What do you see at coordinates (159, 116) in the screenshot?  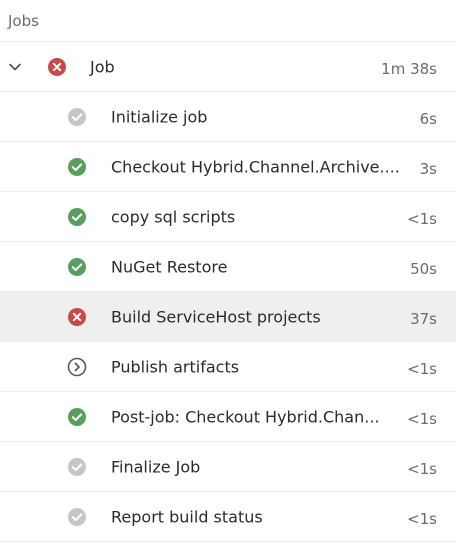 I see `step-label: Initialize job` at bounding box center [159, 116].